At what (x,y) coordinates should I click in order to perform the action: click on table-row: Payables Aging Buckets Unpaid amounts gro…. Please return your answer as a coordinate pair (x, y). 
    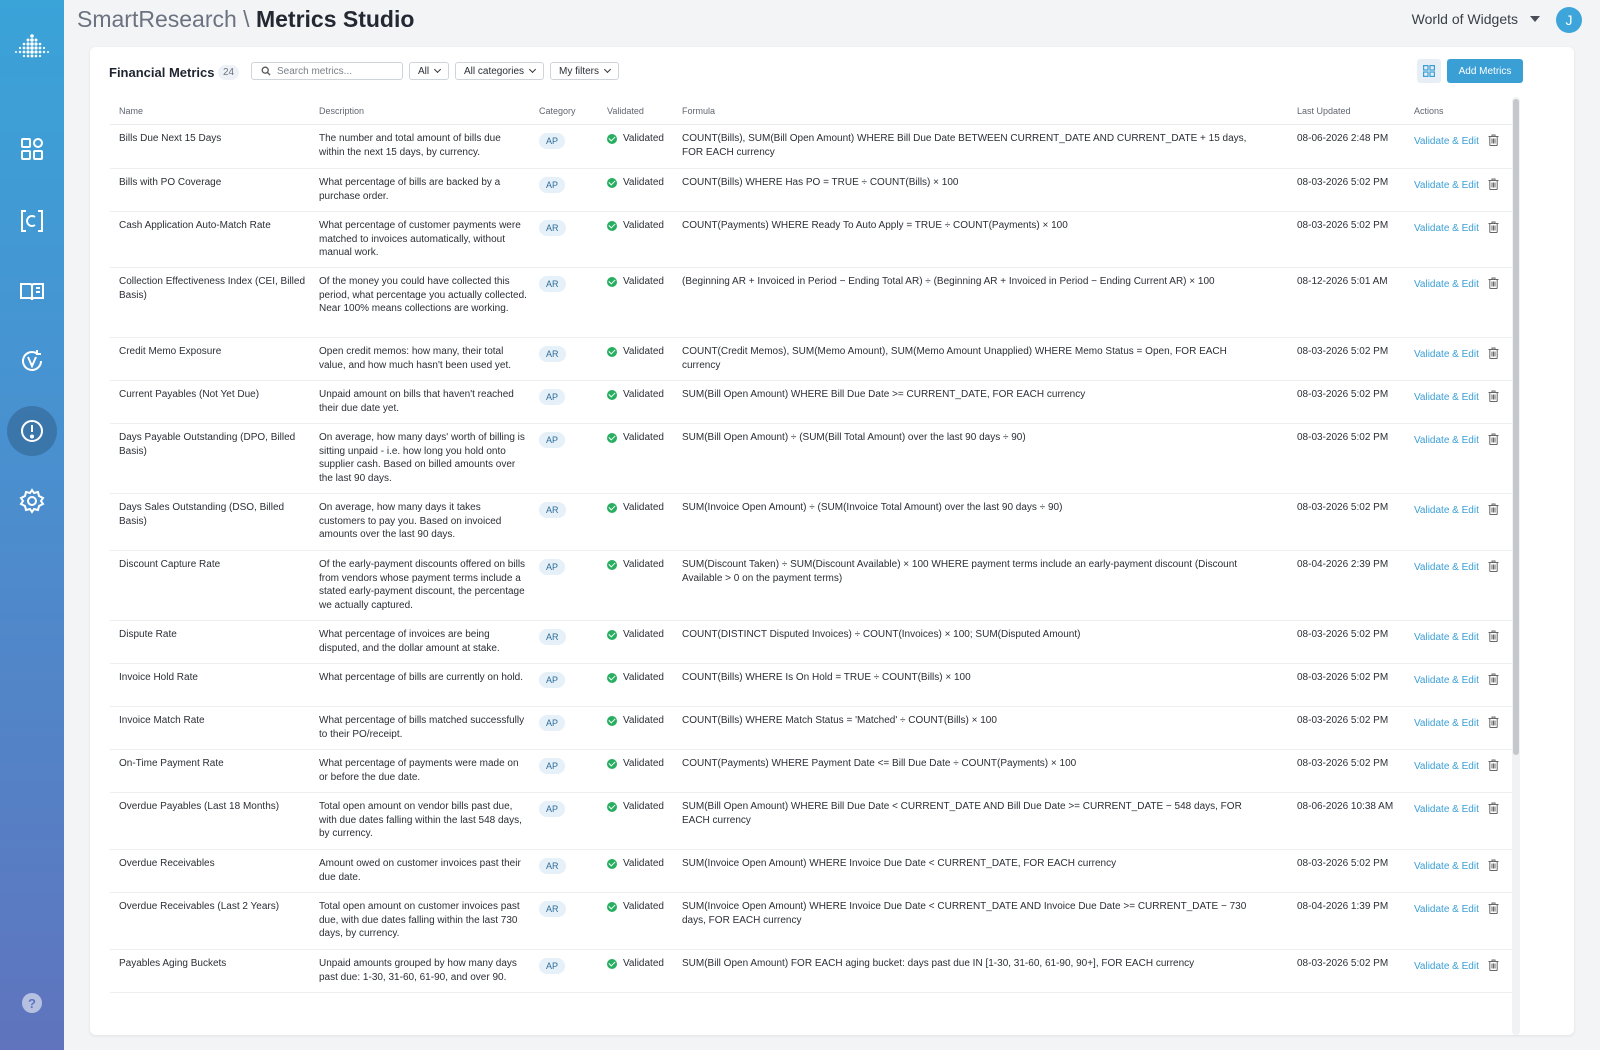
    Looking at the image, I should click on (812, 971).